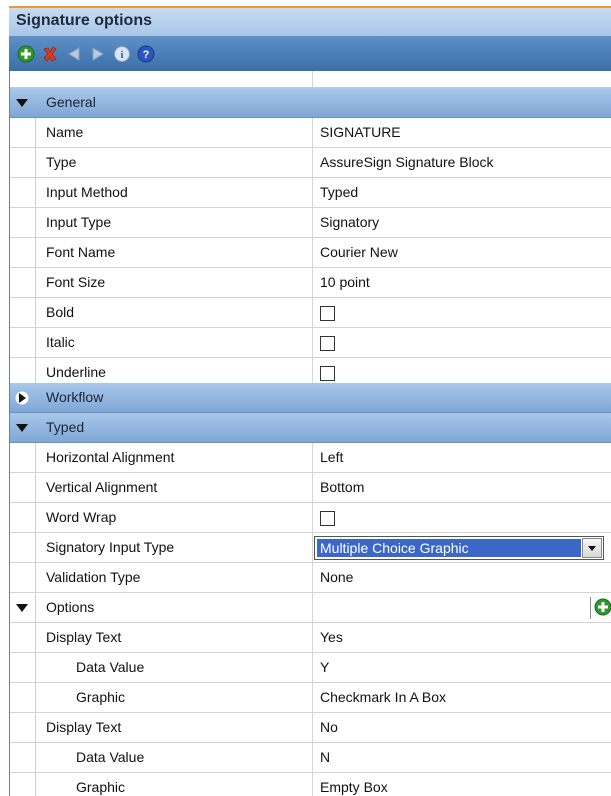 Image resolution: width=611 pixels, height=796 pixels. I want to click on property-value: AssureSign Signature Block, so click(407, 162).